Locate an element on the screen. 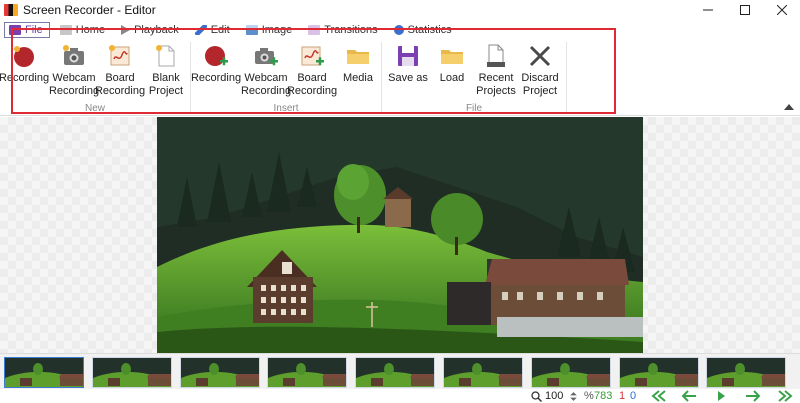 Image resolution: width=800 pixels, height=403 pixels. button-label: Blank is located at coordinates (166, 78).